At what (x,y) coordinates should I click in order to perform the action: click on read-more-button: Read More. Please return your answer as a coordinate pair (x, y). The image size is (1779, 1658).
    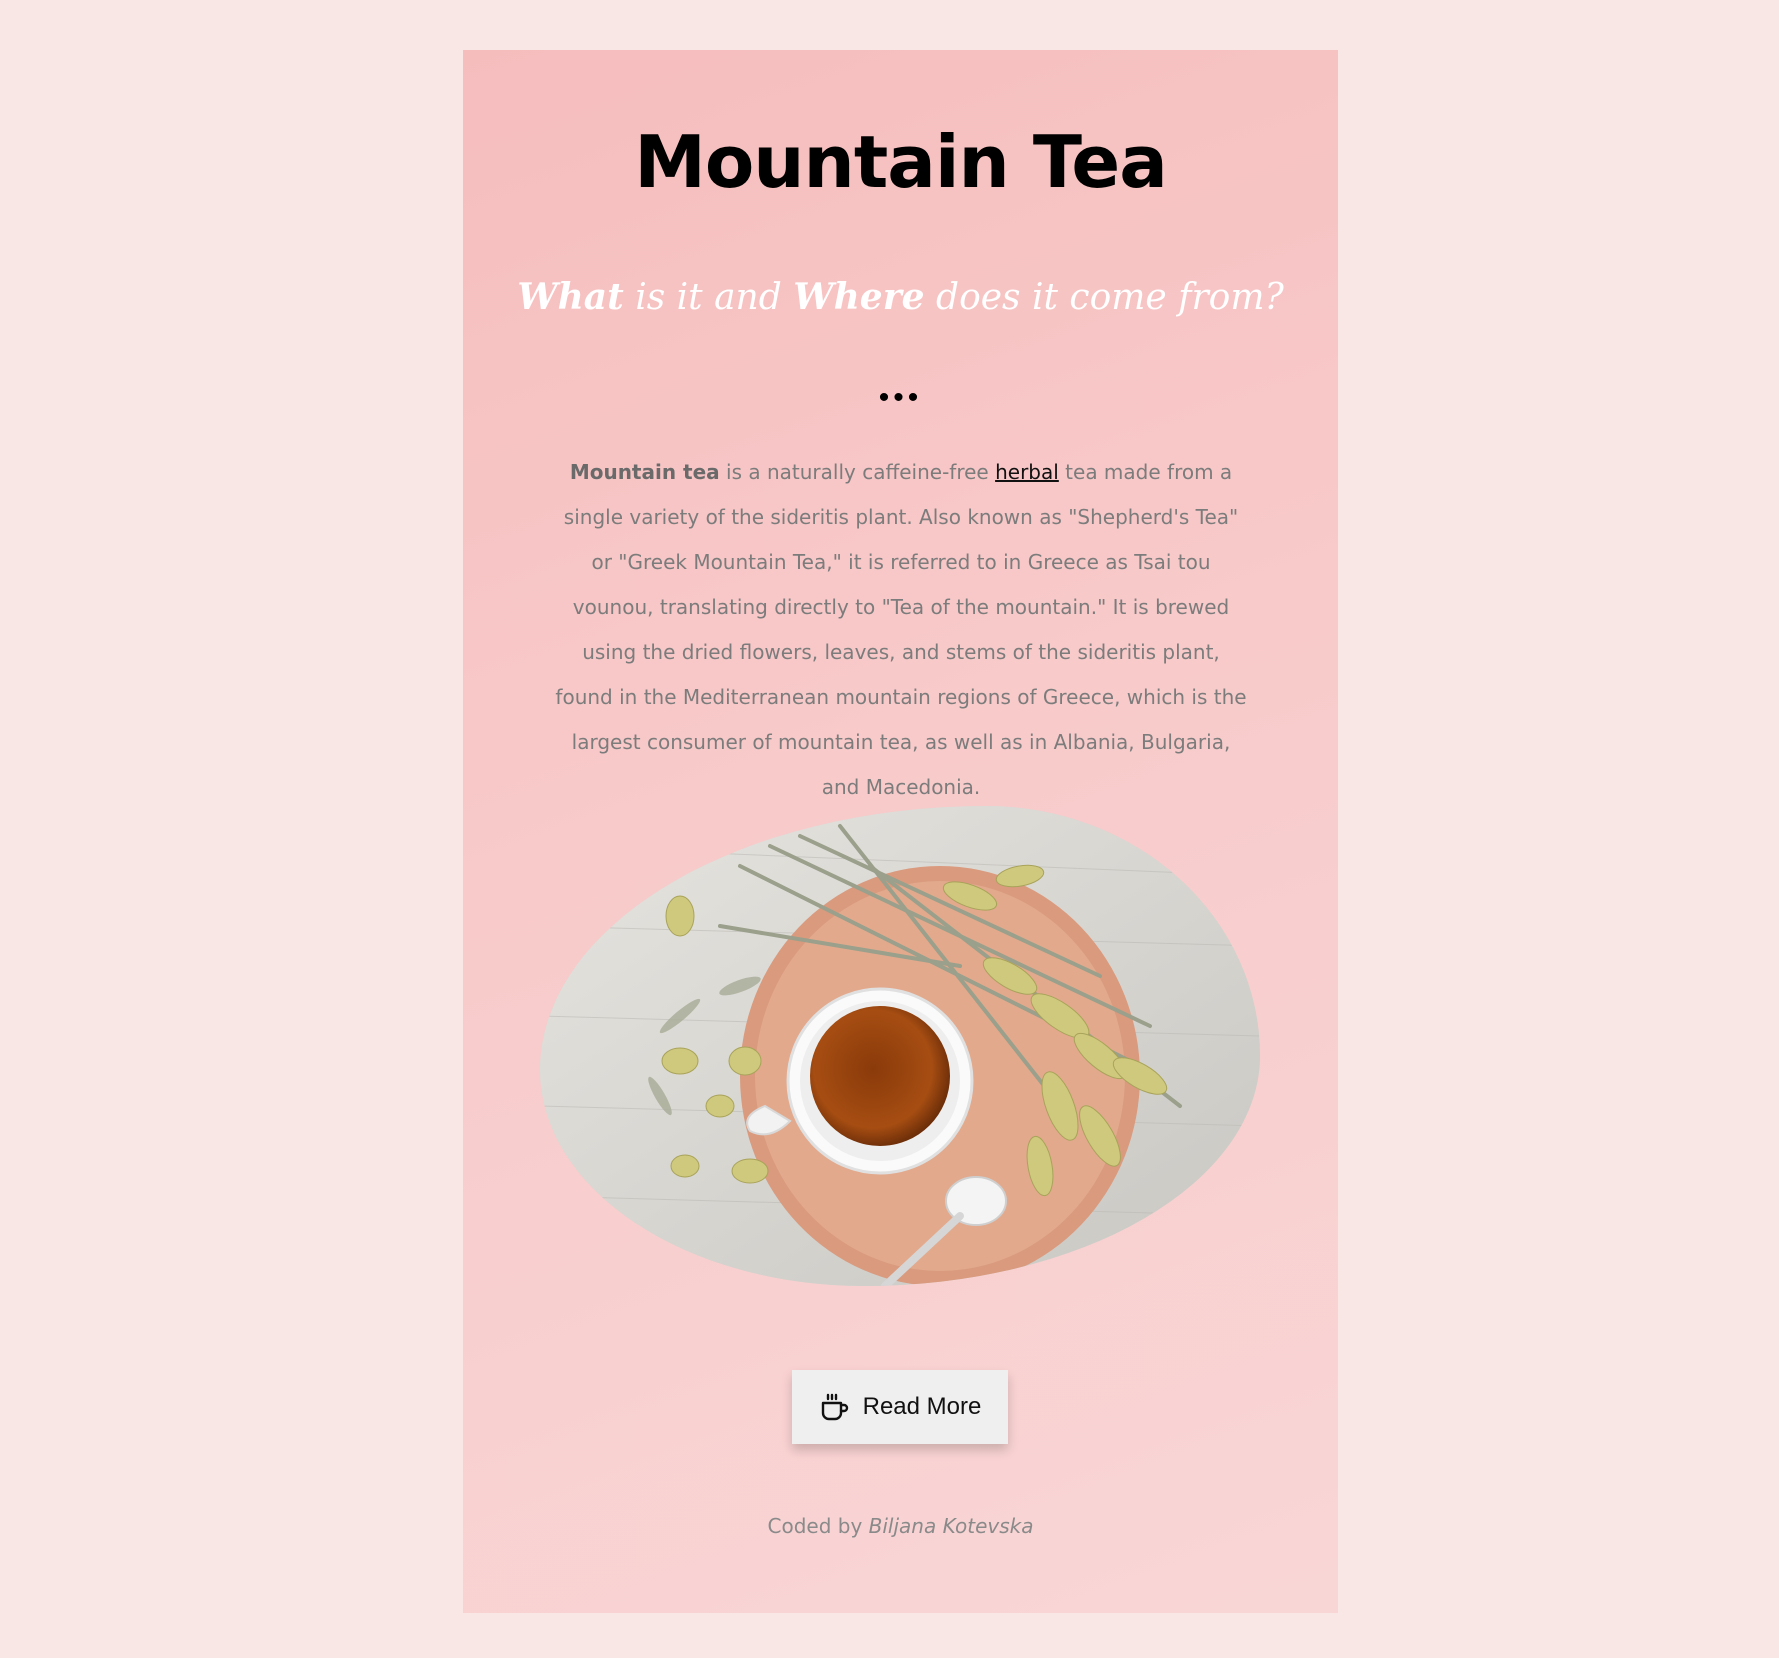
    Looking at the image, I should click on (900, 1407).